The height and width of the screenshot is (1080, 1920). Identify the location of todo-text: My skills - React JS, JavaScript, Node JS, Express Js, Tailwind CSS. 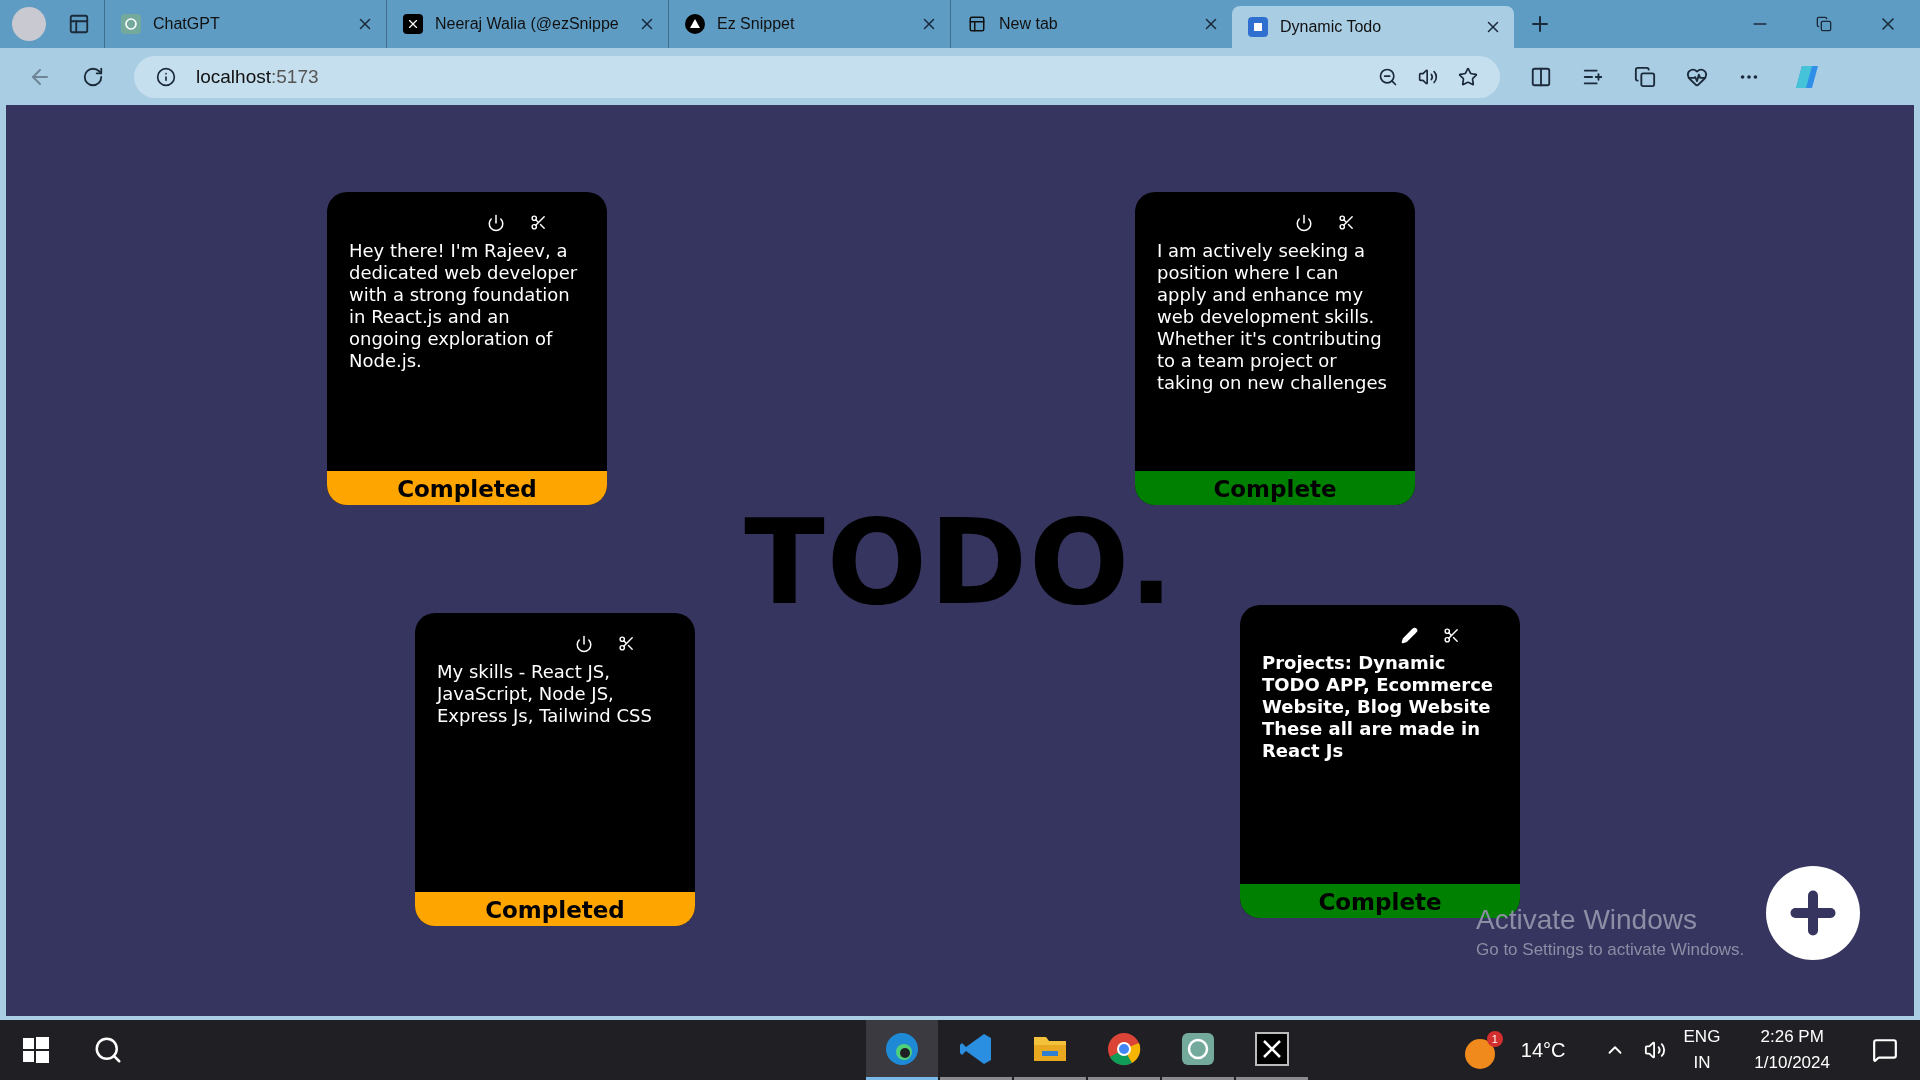
(545, 694).